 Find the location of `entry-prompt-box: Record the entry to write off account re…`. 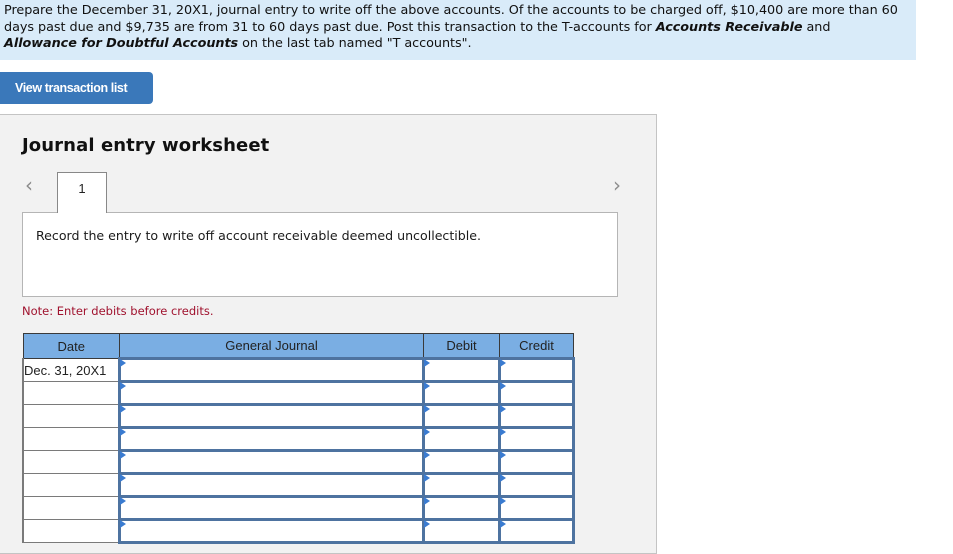

entry-prompt-box: Record the entry to write off account re… is located at coordinates (320, 254).